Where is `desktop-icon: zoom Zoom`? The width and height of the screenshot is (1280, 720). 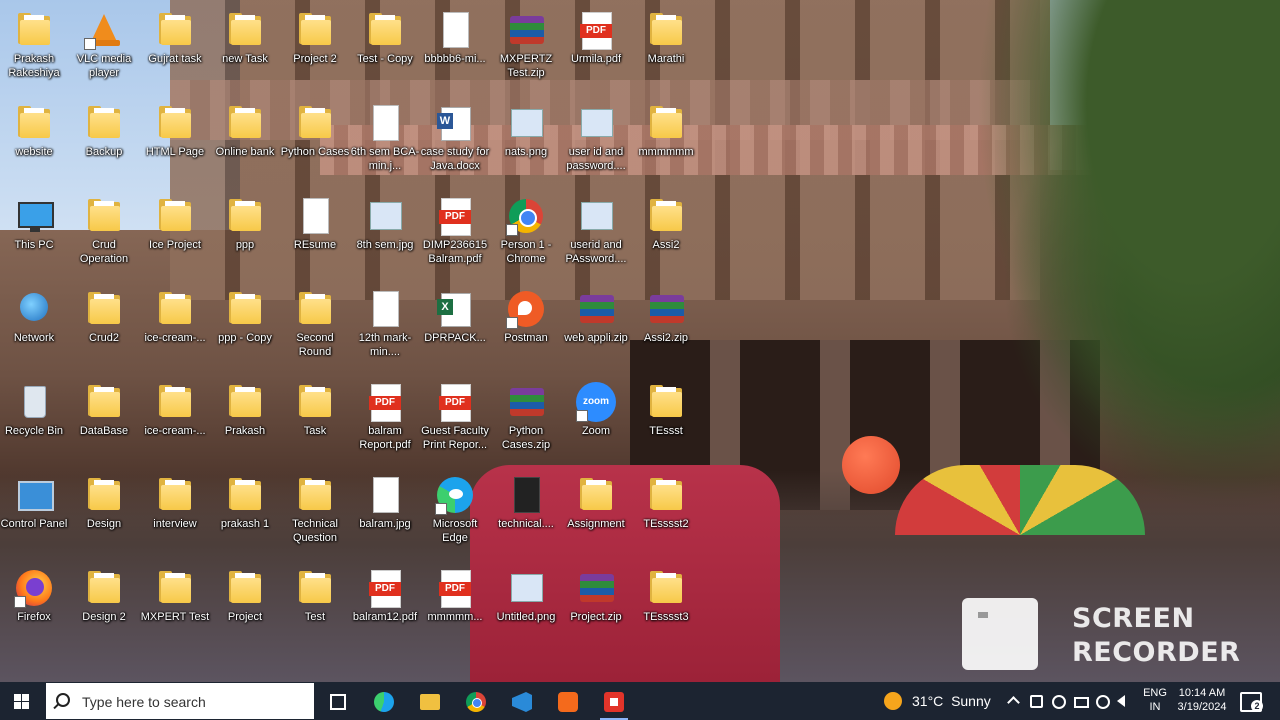 desktop-icon: zoom Zoom is located at coordinates (596, 421).